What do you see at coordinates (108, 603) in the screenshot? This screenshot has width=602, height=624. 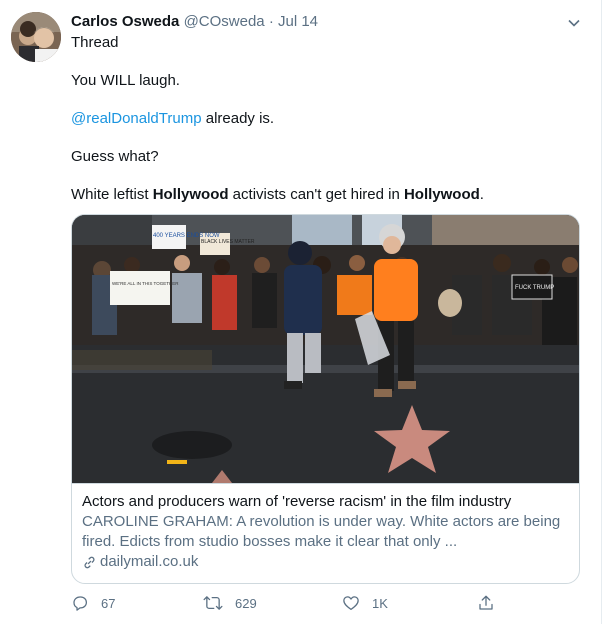 I see `reply-count: 67` at bounding box center [108, 603].